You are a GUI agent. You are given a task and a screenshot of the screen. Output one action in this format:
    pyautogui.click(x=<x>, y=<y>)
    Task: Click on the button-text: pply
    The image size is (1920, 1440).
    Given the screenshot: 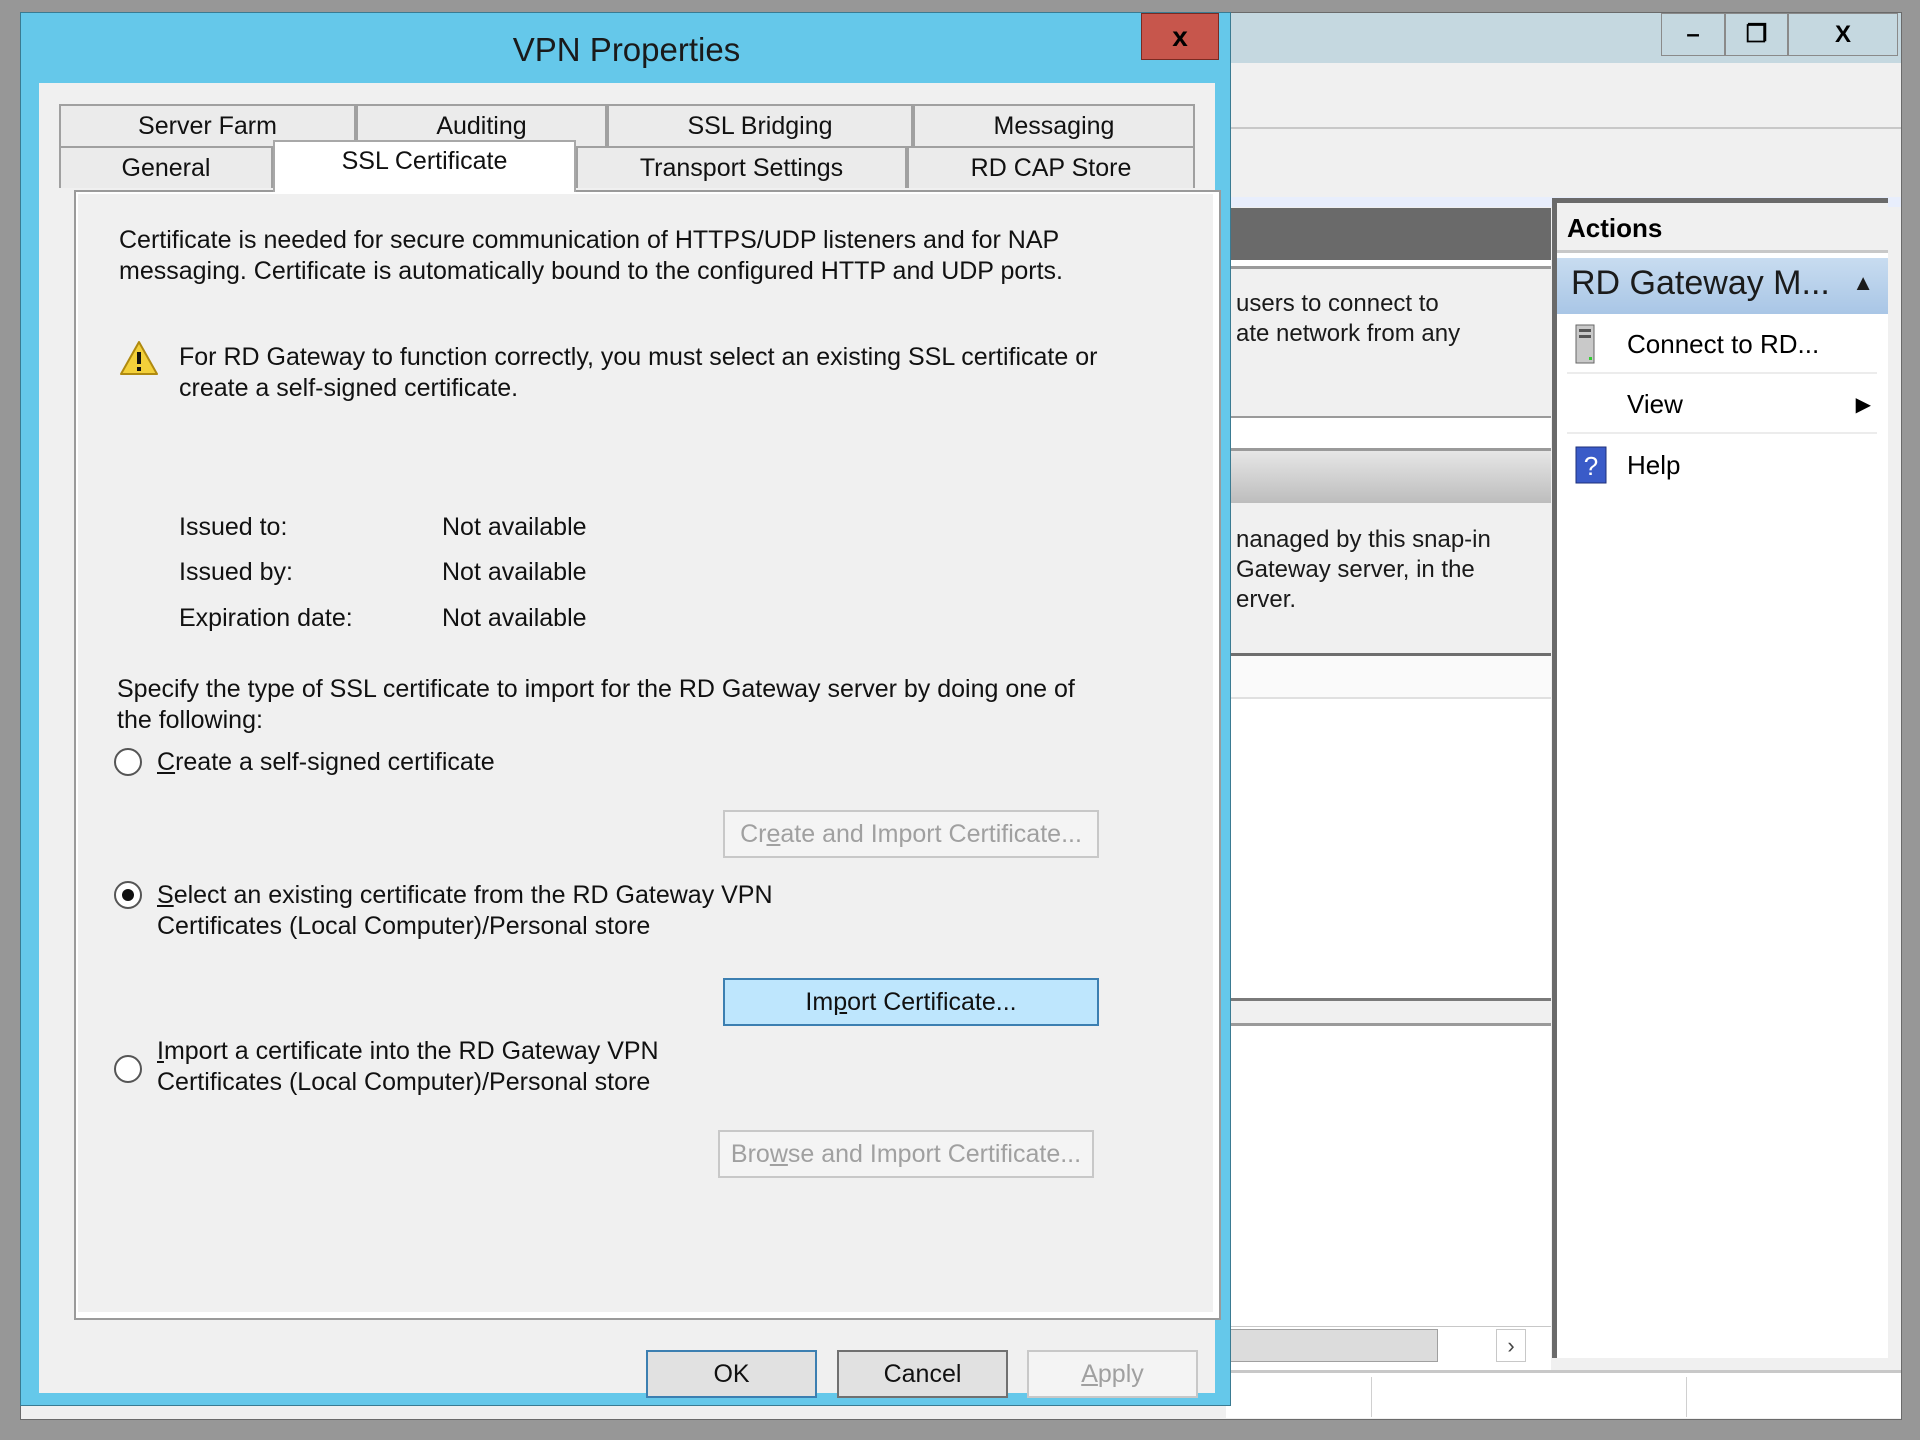 What is the action you would take?
    pyautogui.click(x=1120, y=1373)
    